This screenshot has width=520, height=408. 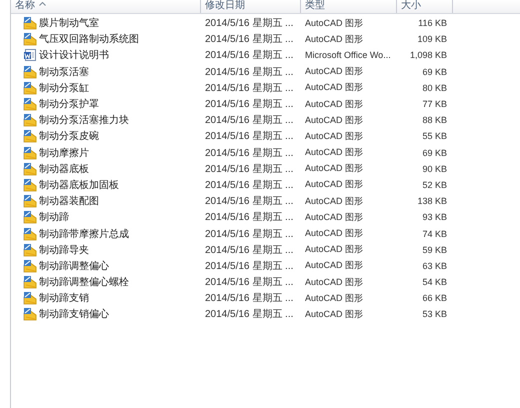 What do you see at coordinates (251, 6) in the screenshot?
I see `column-header: 修改日期` at bounding box center [251, 6].